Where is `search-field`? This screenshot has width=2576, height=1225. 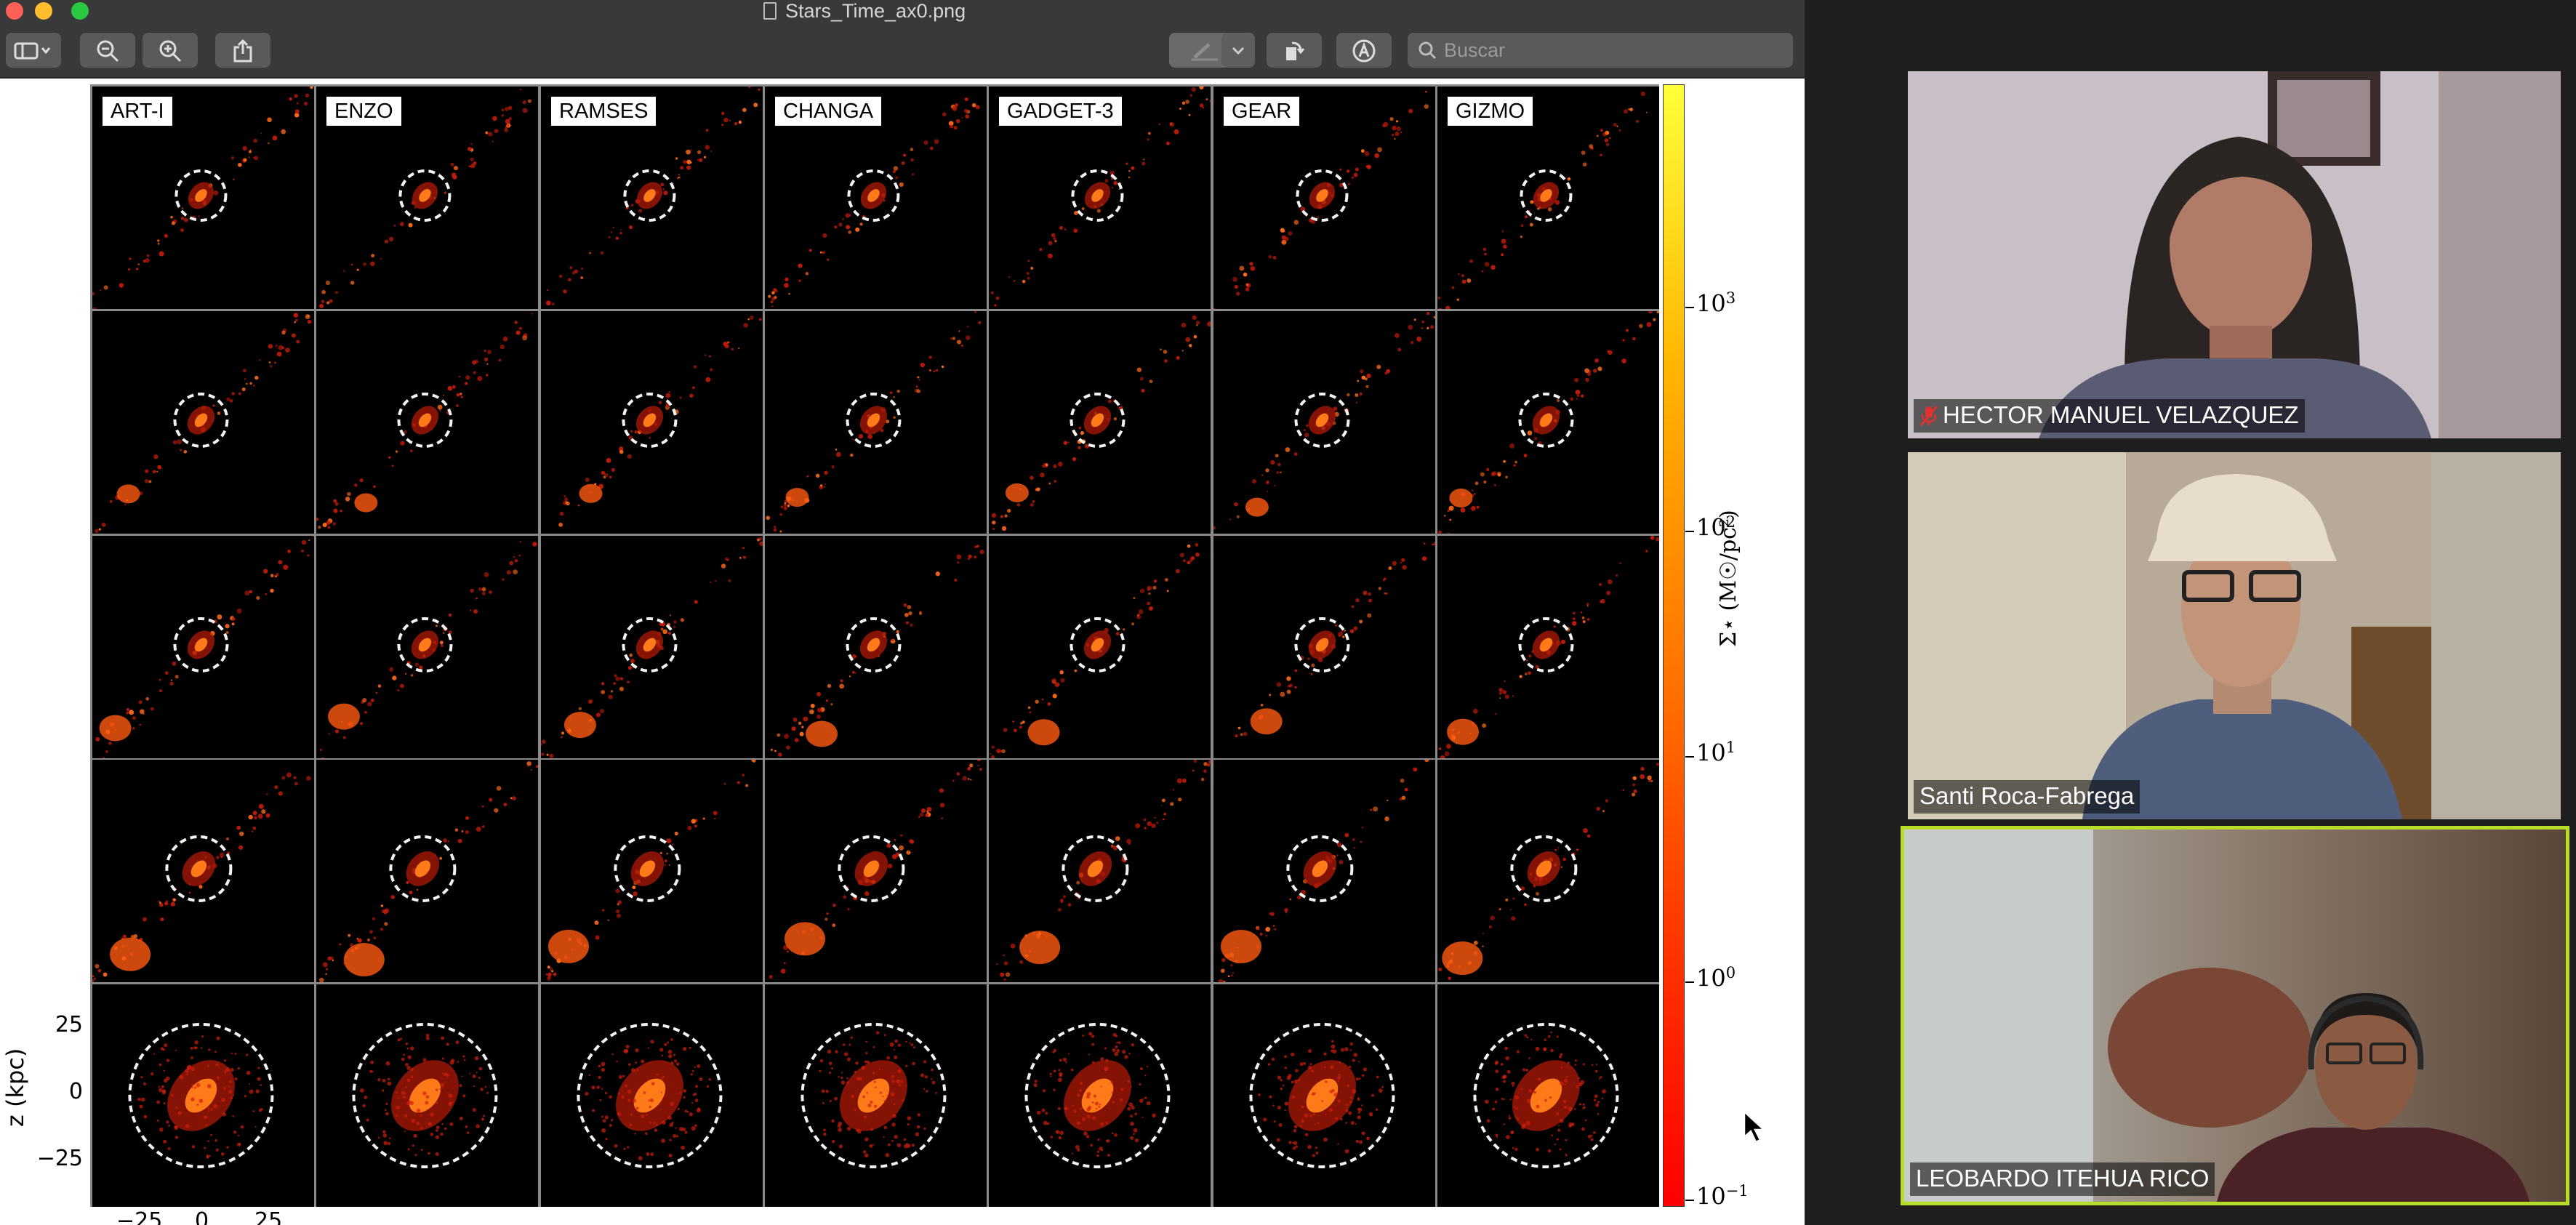
search-field is located at coordinates (1600, 50).